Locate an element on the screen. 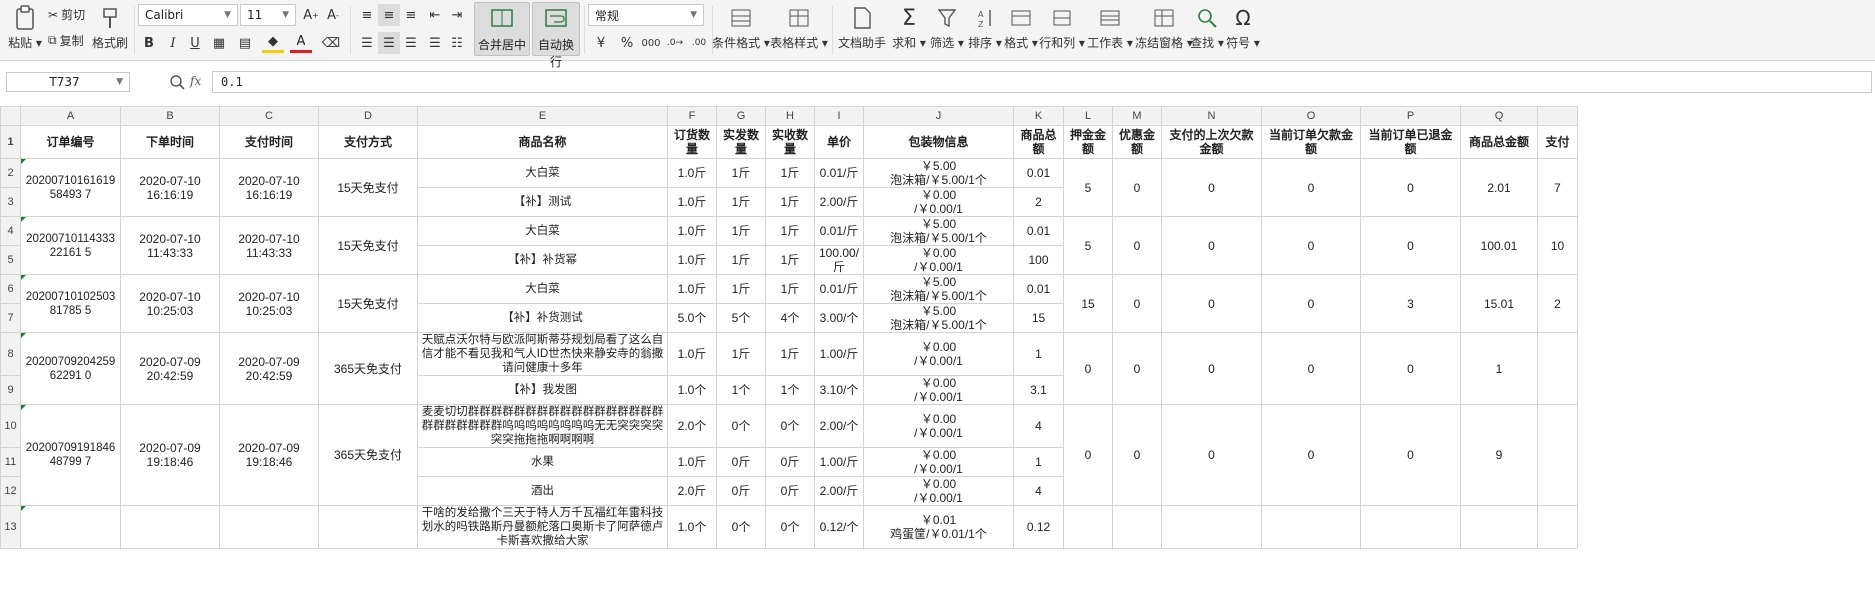 This screenshot has width=1875, height=592. product-name-cell: 大白菜 is located at coordinates (542, 289).